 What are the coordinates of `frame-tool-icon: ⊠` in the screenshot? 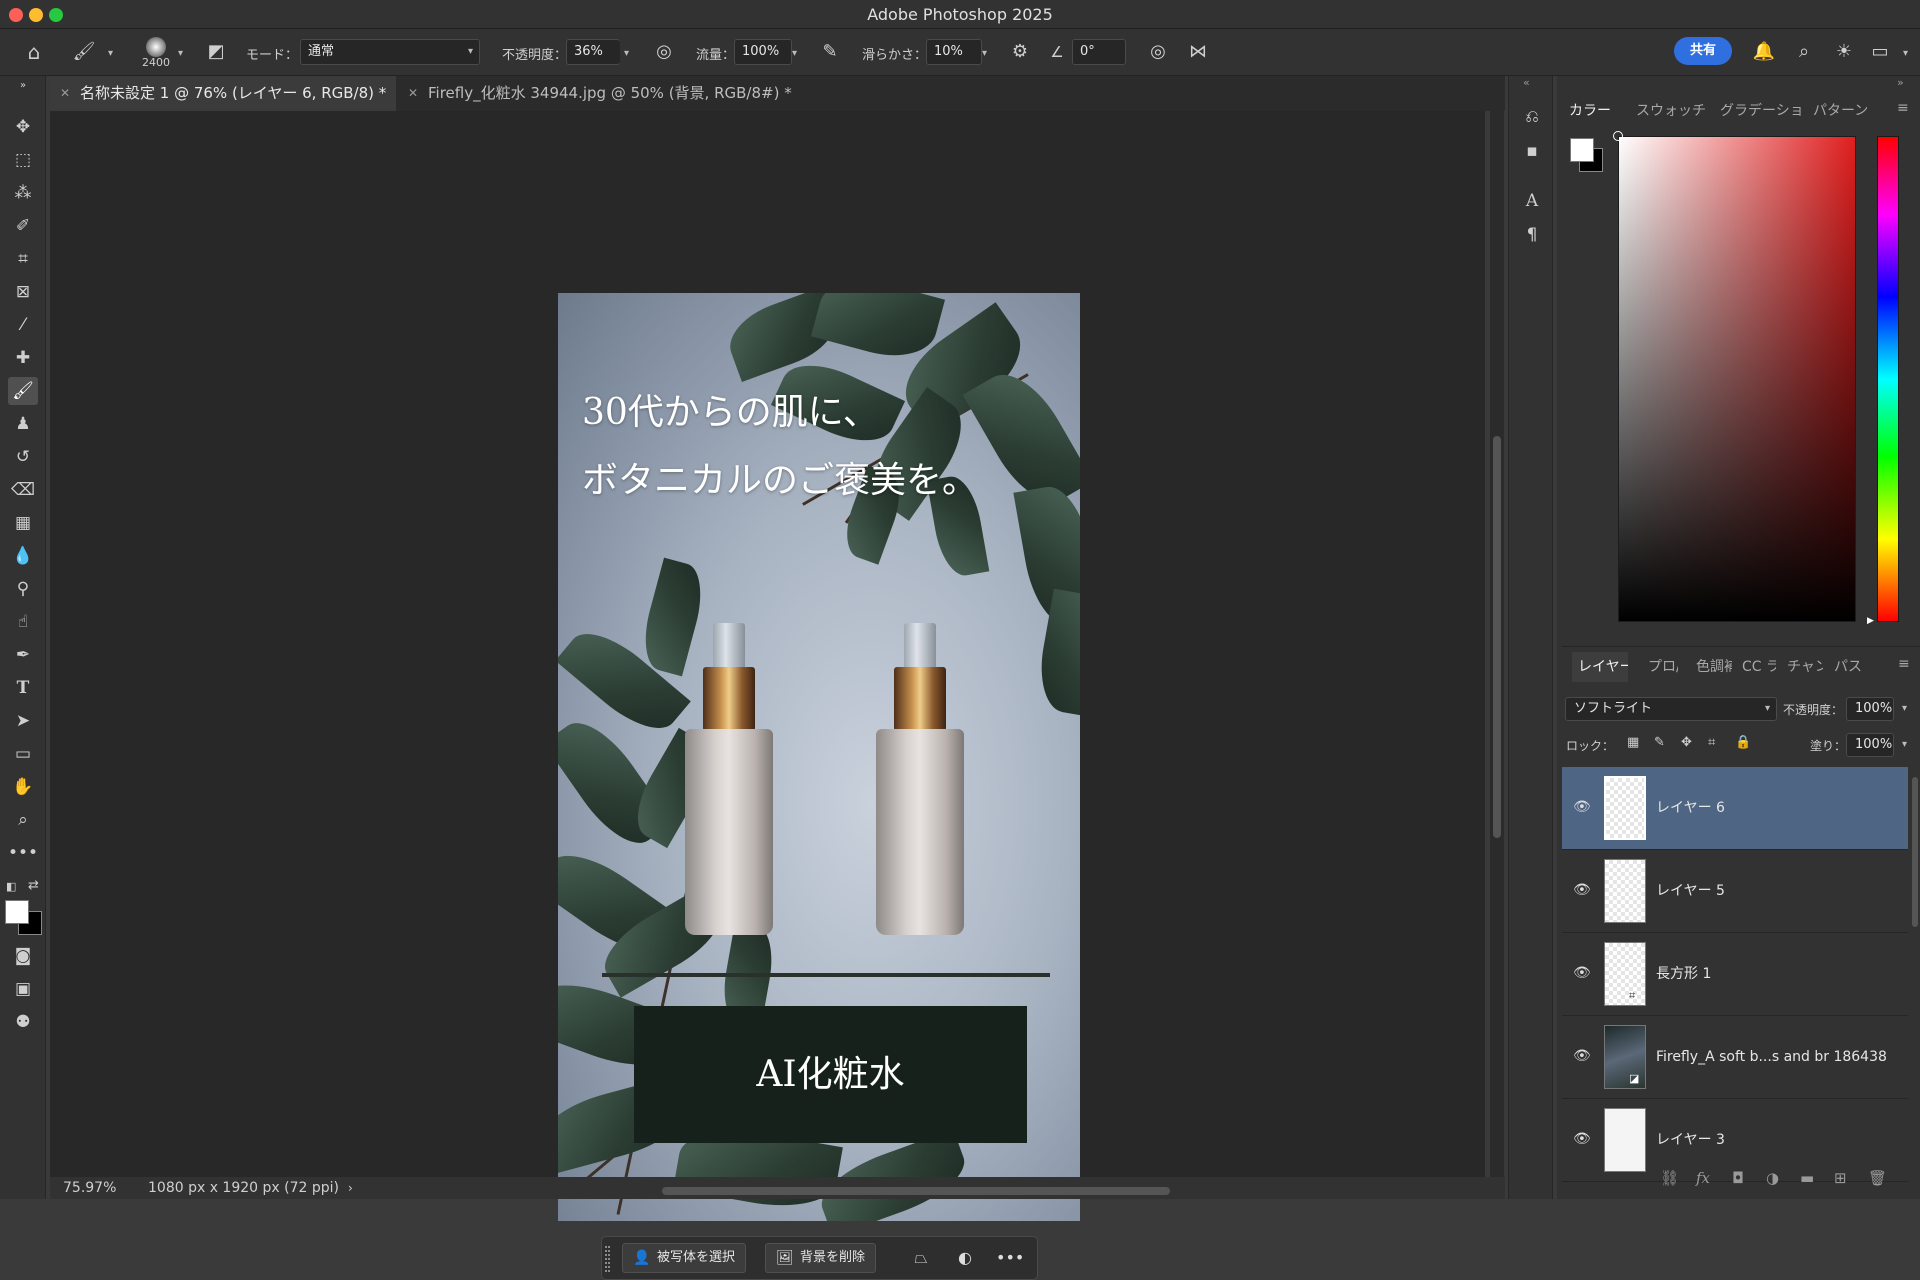 It's located at (23, 292).